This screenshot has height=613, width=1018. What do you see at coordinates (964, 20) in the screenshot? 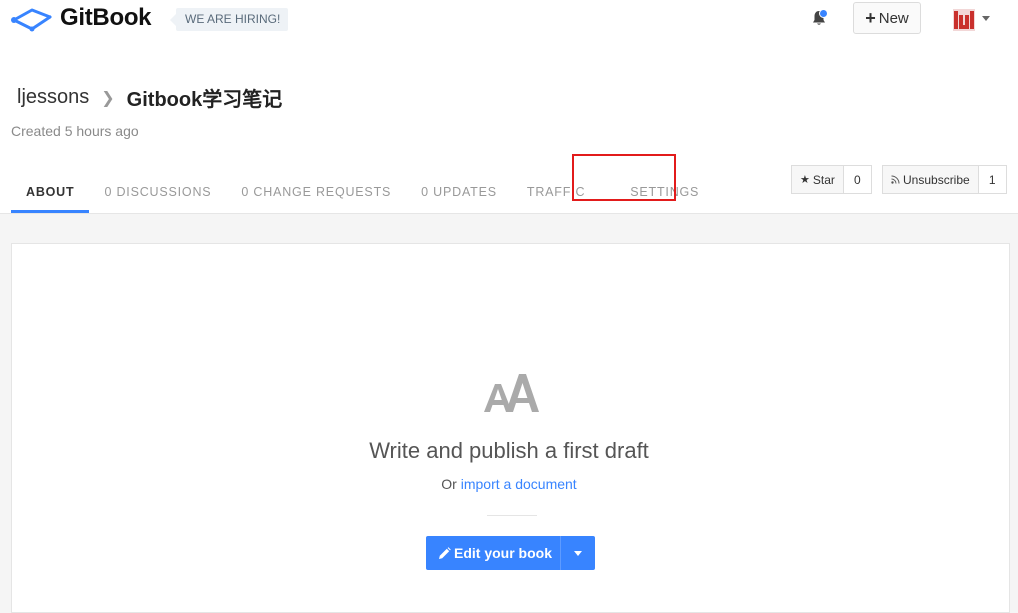
I see `user-avatar` at bounding box center [964, 20].